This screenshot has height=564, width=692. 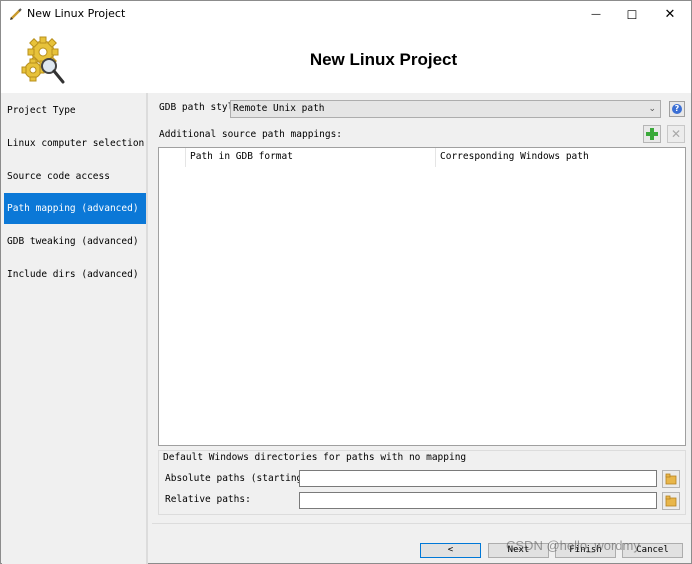 I want to click on browse-relative-button, so click(x=671, y=501).